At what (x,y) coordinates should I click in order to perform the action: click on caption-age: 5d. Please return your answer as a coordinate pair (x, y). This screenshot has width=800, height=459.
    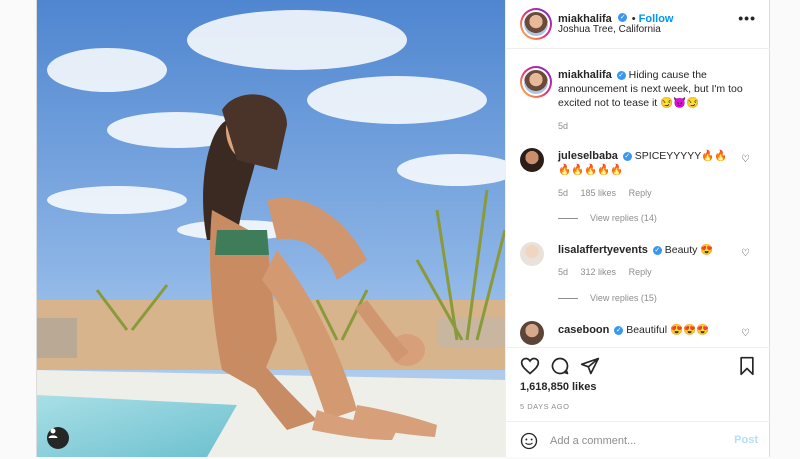
    Looking at the image, I should click on (563, 126).